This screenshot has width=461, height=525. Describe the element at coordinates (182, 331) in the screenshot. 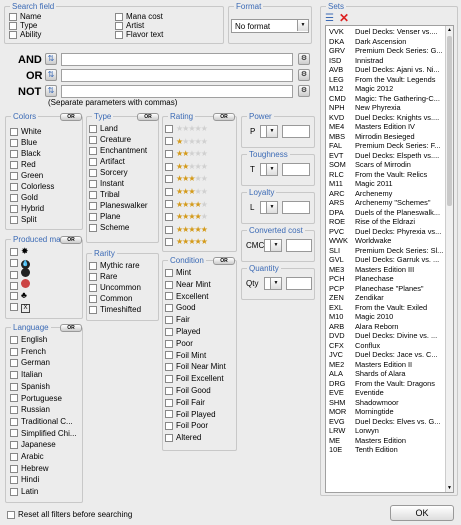

I see `condition-played-checkbox: Played` at that location.